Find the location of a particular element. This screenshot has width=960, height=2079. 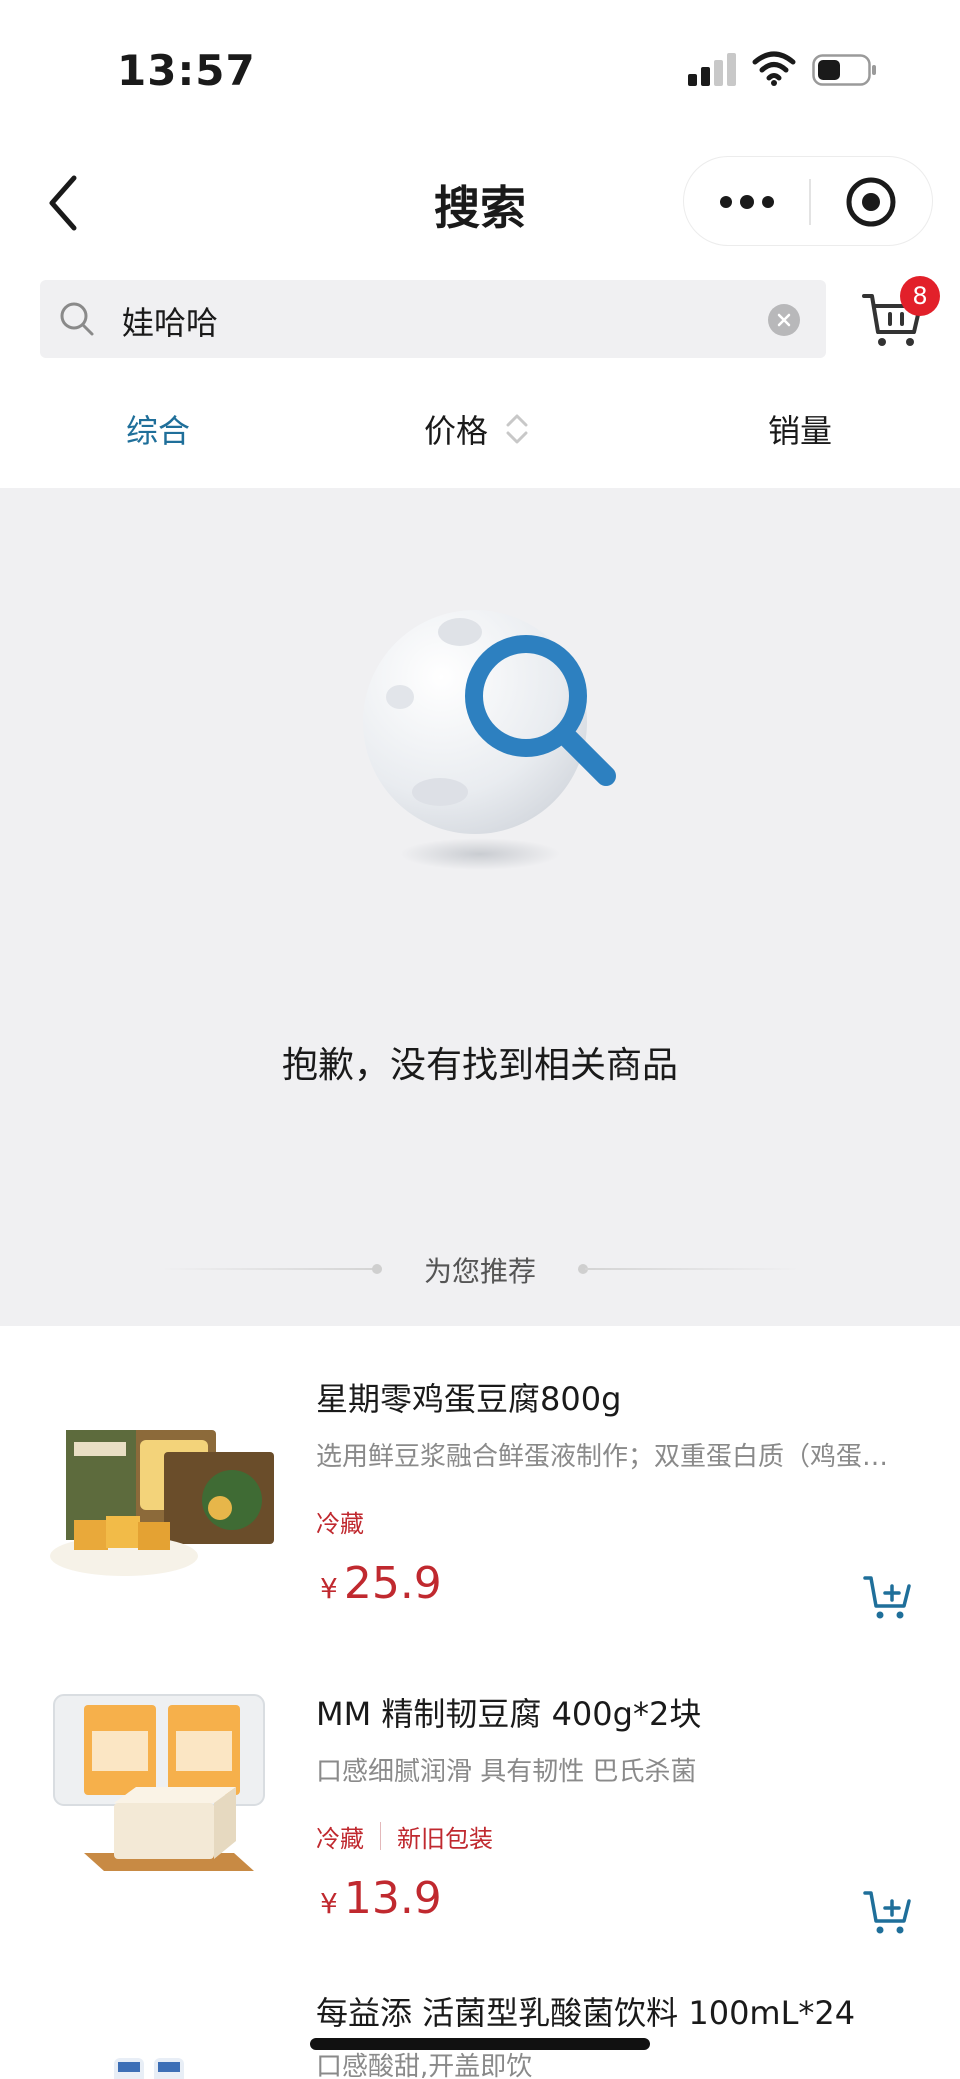

tag-new-old-packaging: 新旧包装 is located at coordinates (445, 1838).